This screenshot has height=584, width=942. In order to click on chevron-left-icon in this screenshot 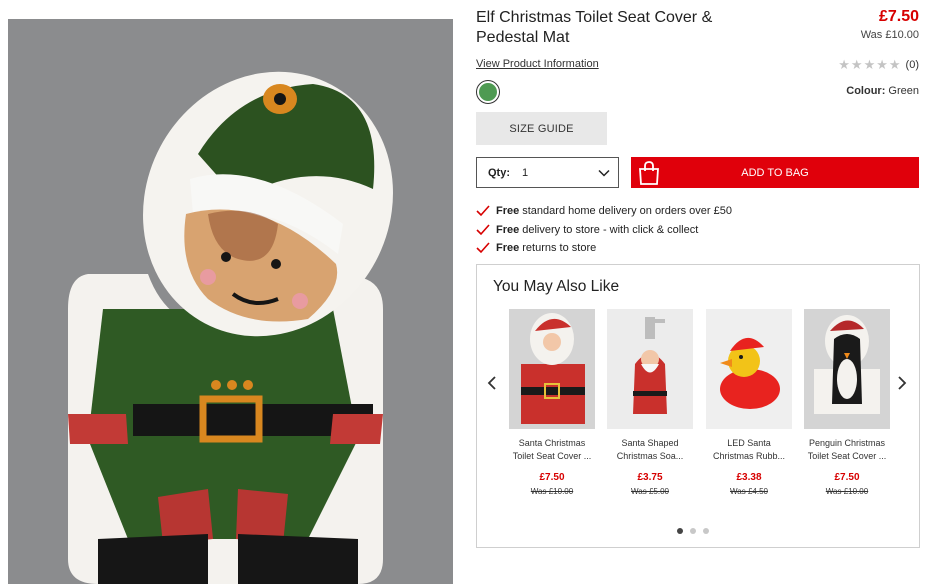, I will do `click(492, 383)`.